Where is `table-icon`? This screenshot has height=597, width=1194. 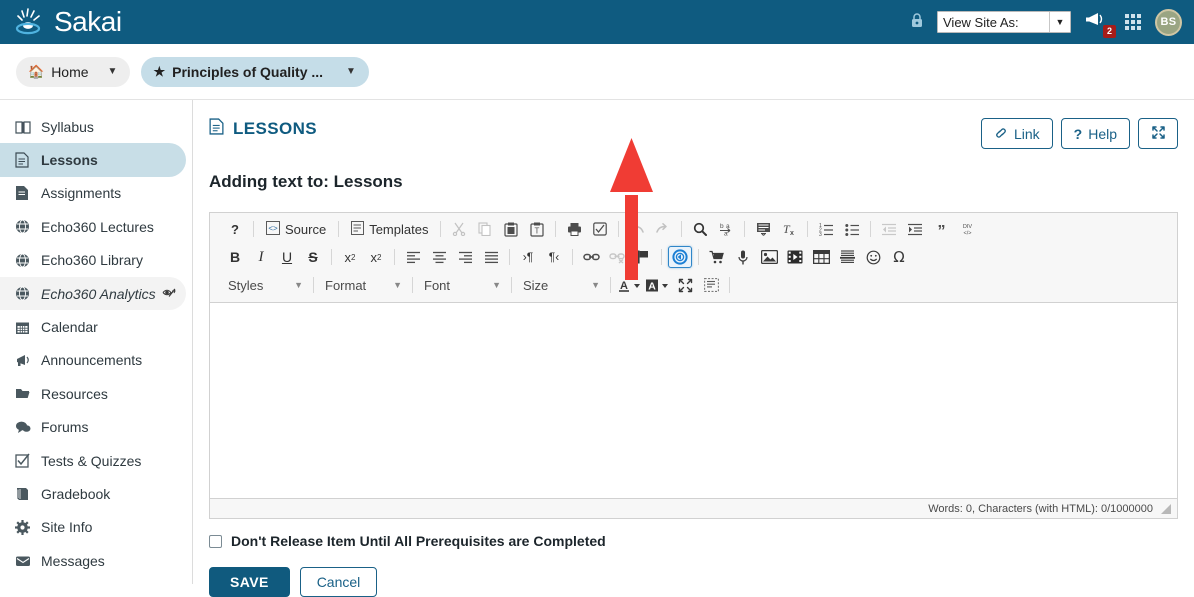
table-icon is located at coordinates (821, 257).